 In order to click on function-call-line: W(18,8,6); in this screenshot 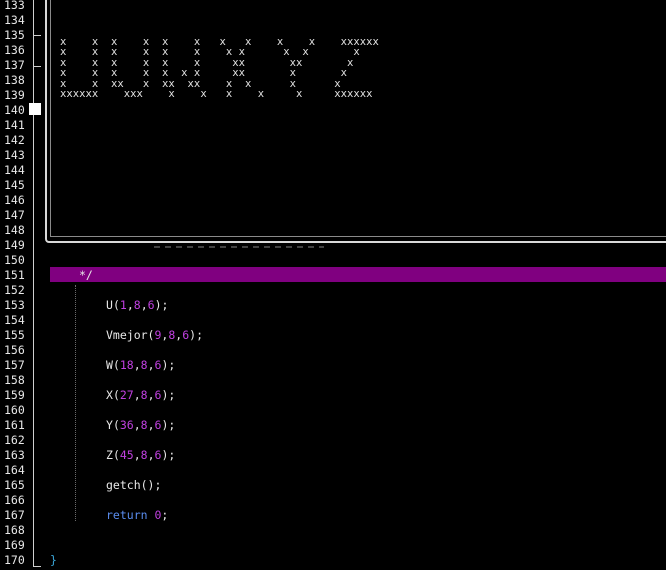, I will do `click(140, 365)`.